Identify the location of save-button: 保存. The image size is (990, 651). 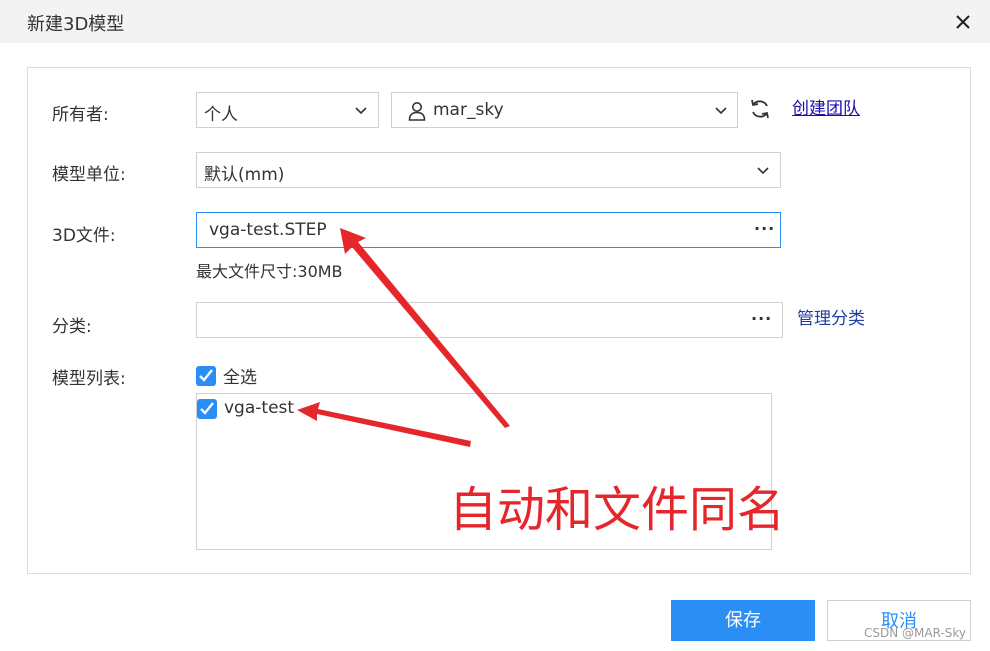
(743, 620).